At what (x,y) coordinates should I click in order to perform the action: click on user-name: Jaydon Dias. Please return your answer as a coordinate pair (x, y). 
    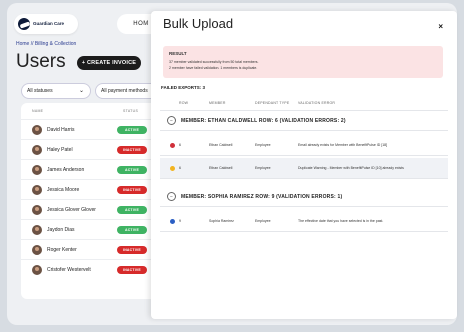
    Looking at the image, I should click on (61, 230).